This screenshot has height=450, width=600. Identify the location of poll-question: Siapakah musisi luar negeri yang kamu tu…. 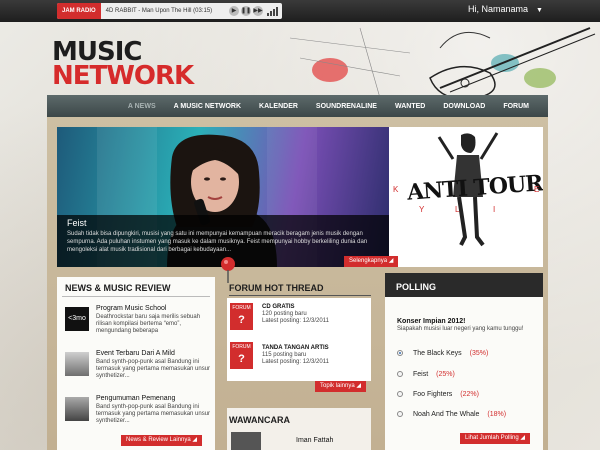
(460, 329).